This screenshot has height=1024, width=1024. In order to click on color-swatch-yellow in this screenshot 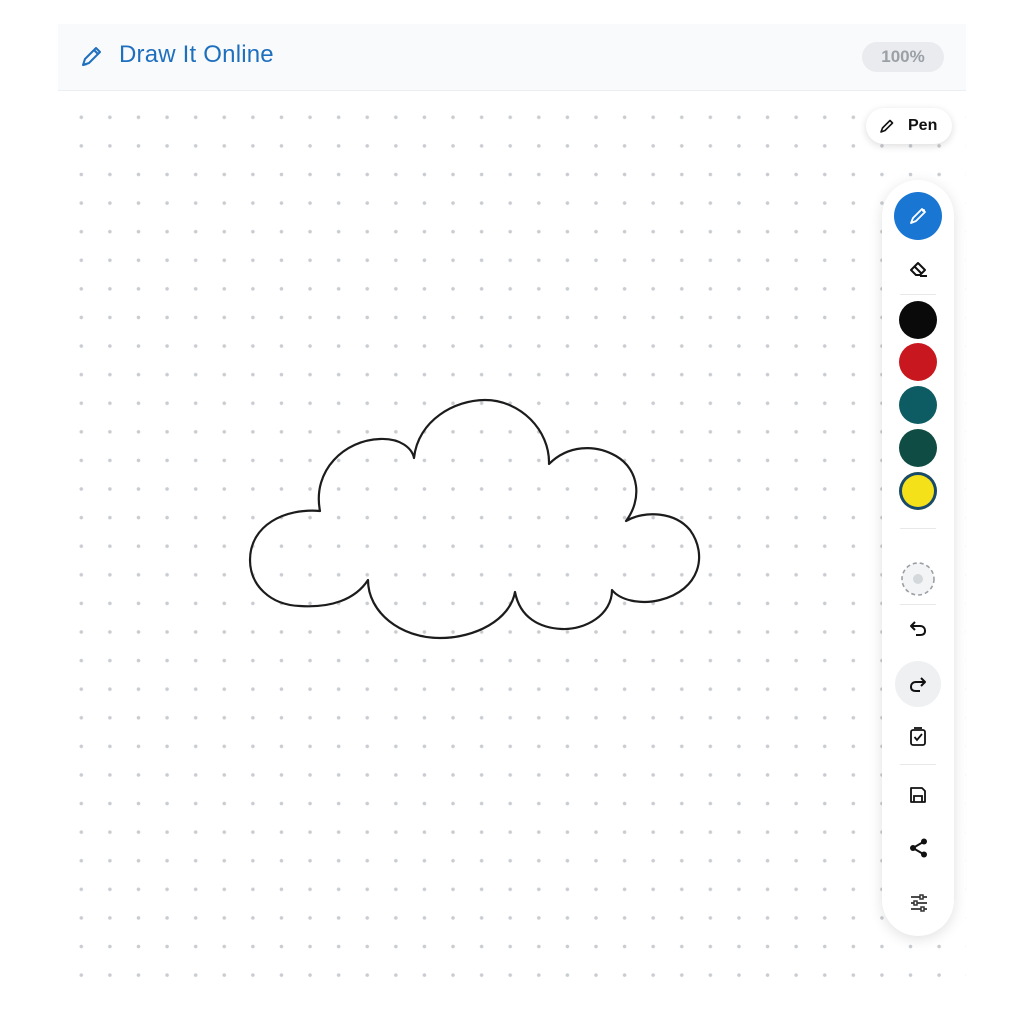, I will do `click(918, 491)`.